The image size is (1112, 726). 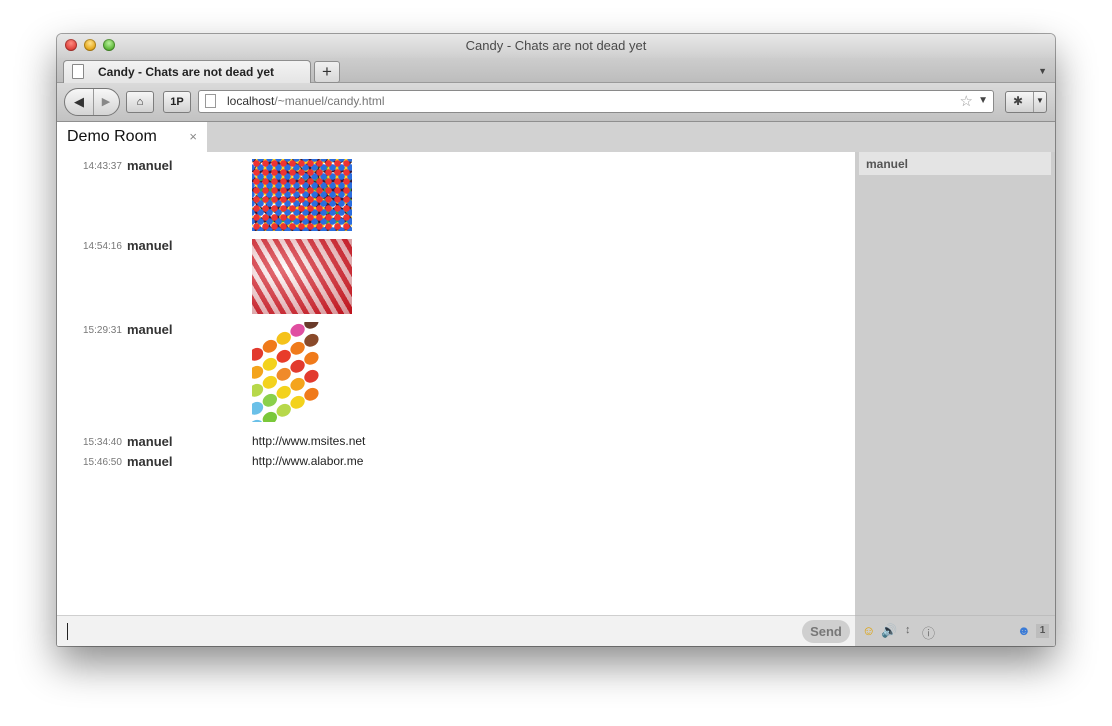 I want to click on forward-arrow-icon: ▶, so click(x=106, y=102).